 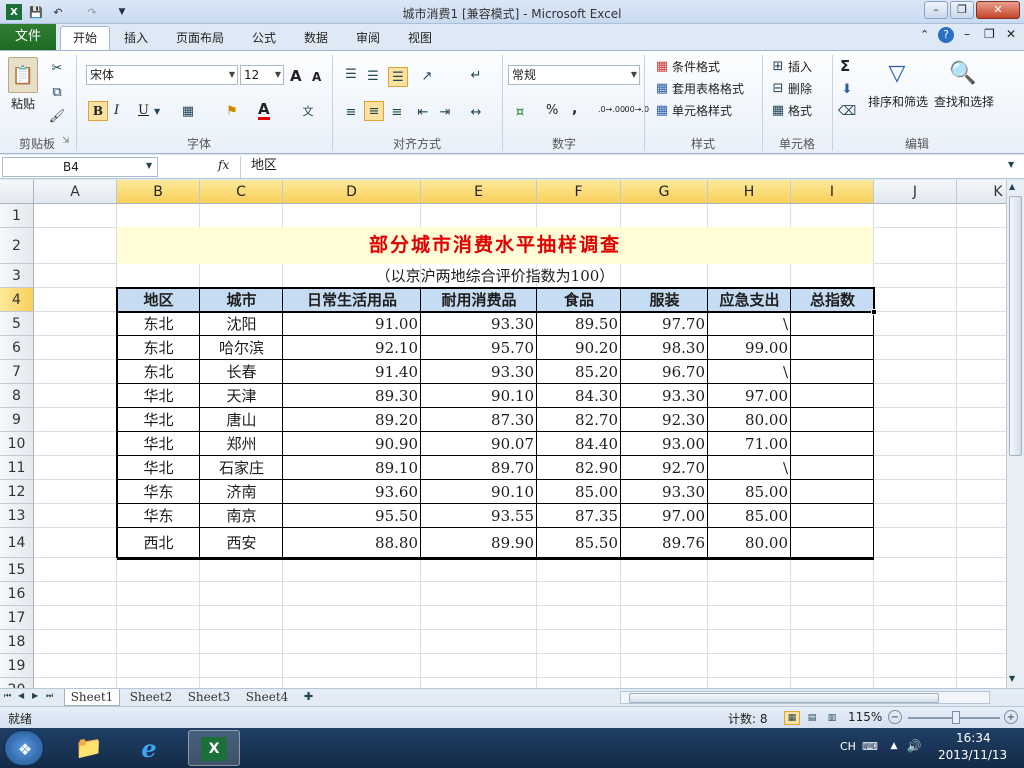 What do you see at coordinates (352, 192) in the screenshot?
I see `column-header-d: D` at bounding box center [352, 192].